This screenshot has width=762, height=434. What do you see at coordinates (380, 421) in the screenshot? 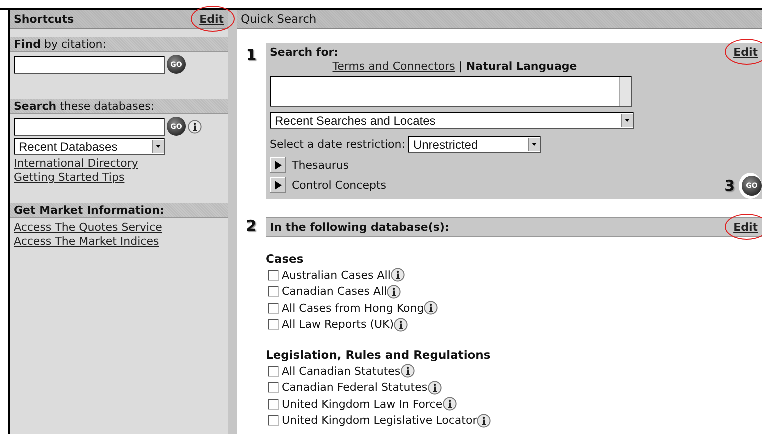
I see `checkbox-label: United Kingdom Legislative Locator` at bounding box center [380, 421].